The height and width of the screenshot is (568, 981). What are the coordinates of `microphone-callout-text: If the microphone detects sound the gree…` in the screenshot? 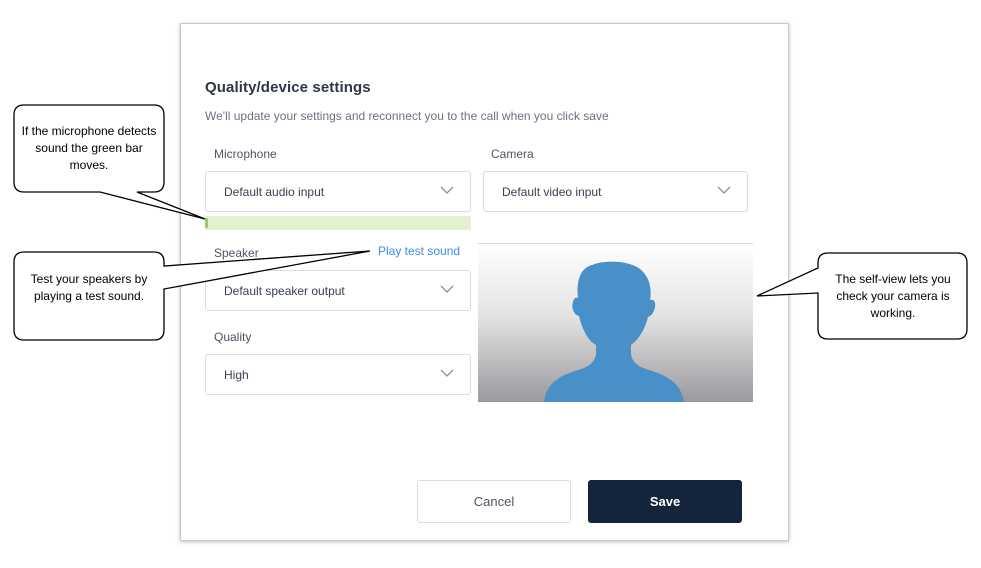 It's located at (89, 148).